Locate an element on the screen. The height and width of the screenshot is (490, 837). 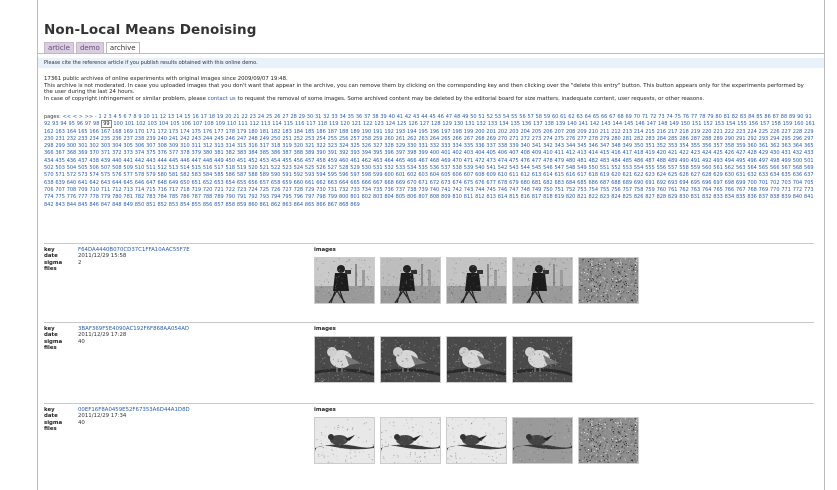
page-link: 46 is located at coordinates (441, 117).